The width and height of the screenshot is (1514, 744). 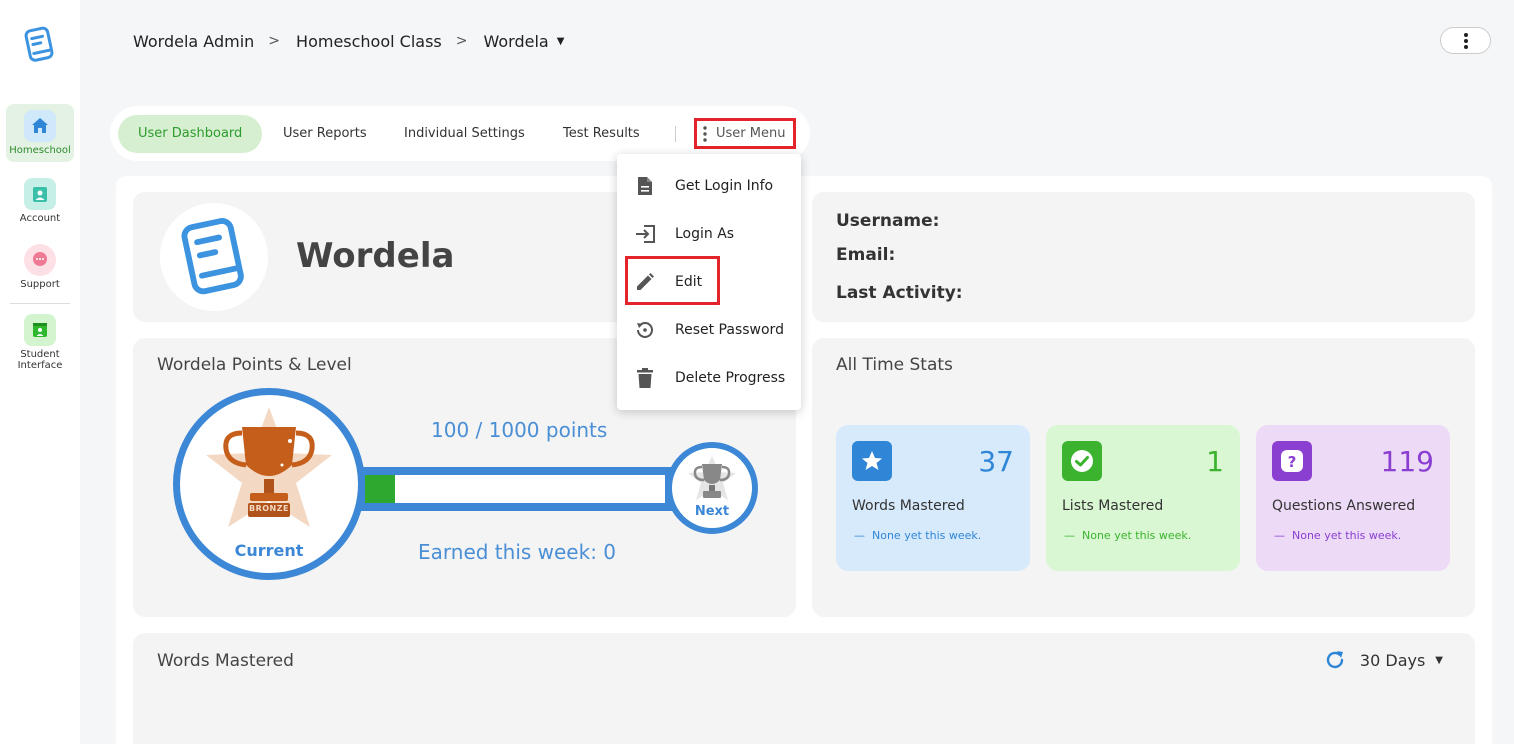 I want to click on menu-item-login-as: Login As, so click(x=709, y=234).